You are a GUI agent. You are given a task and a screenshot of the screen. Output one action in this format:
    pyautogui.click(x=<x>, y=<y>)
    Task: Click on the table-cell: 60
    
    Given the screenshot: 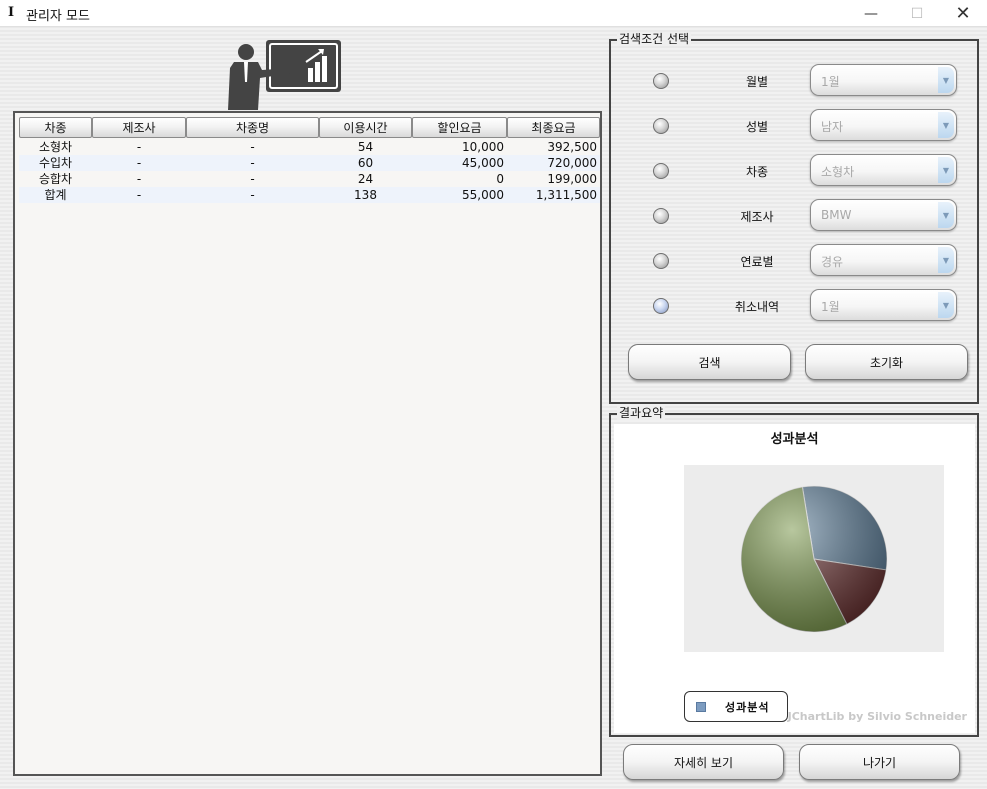 What is the action you would take?
    pyautogui.click(x=365, y=163)
    